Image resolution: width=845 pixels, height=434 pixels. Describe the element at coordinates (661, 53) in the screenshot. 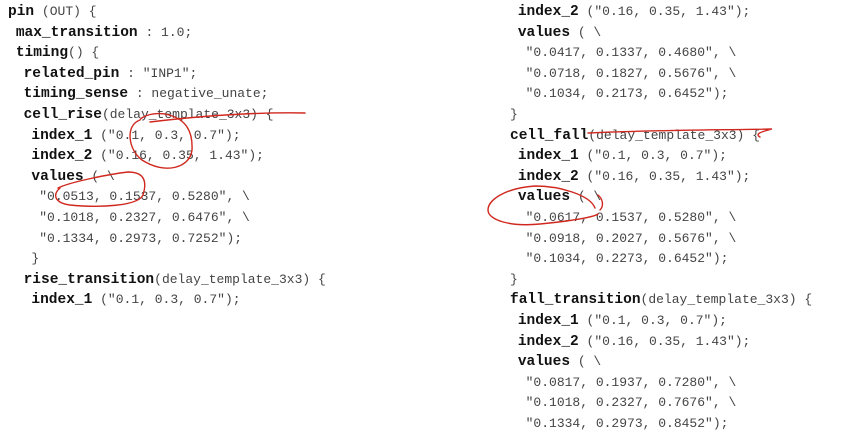

I see `code-line: "0.0417, 0.1337, 0.4680", \` at that location.